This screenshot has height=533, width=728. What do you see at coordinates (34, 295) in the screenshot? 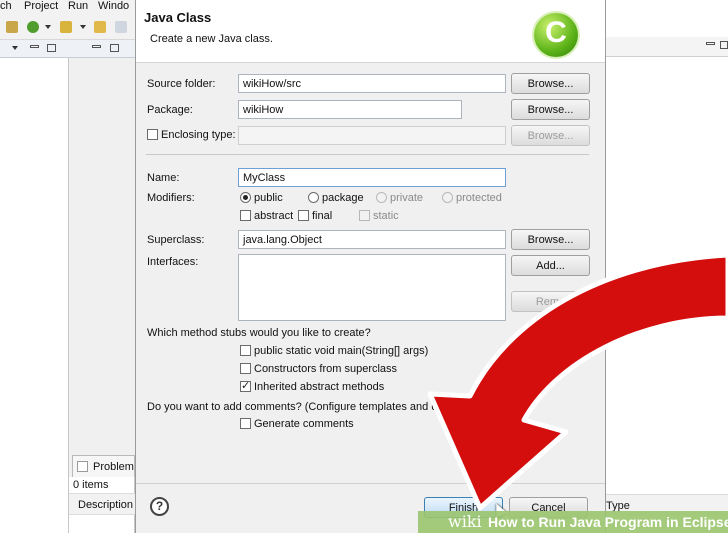
I see `package-explorer-pane` at bounding box center [34, 295].